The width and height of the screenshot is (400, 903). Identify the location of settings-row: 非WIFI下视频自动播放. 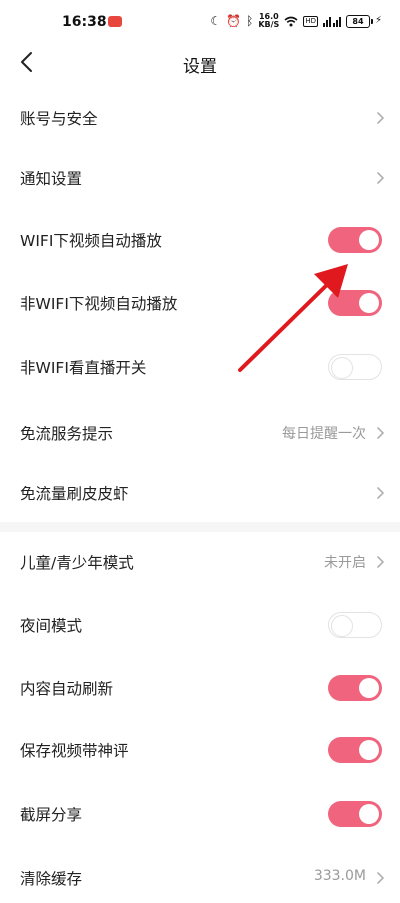
(200, 303).